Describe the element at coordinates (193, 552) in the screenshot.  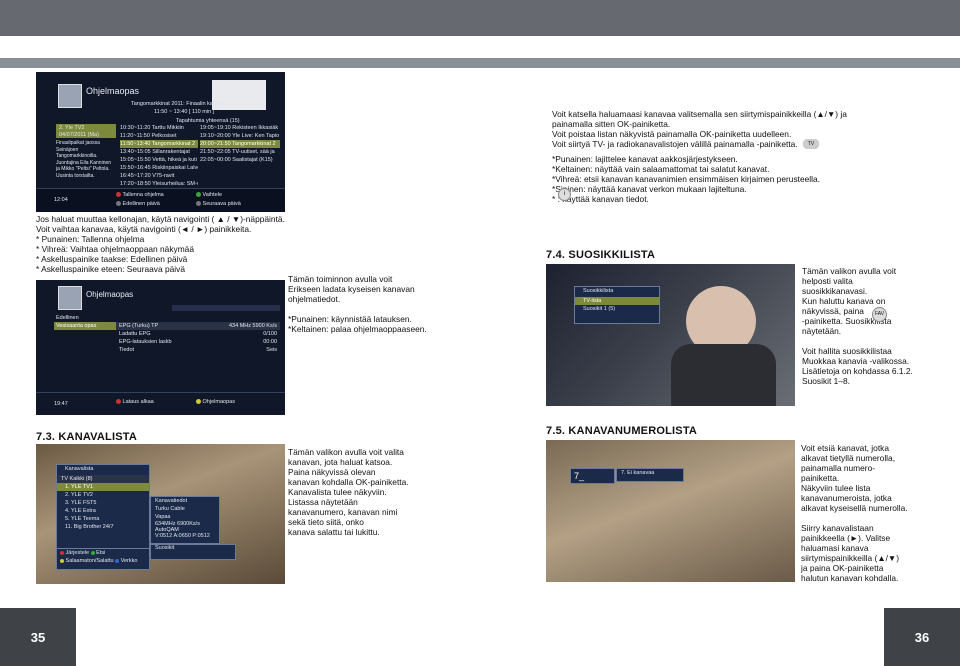
I see `fav-search-box: Suosikit` at that location.